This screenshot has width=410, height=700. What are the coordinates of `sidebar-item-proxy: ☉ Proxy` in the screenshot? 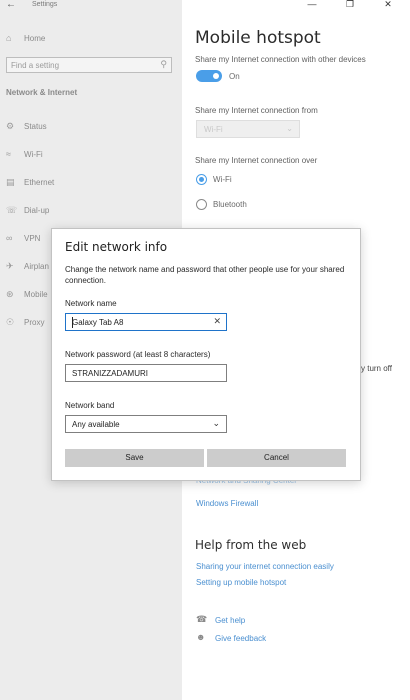 It's located at (25, 322).